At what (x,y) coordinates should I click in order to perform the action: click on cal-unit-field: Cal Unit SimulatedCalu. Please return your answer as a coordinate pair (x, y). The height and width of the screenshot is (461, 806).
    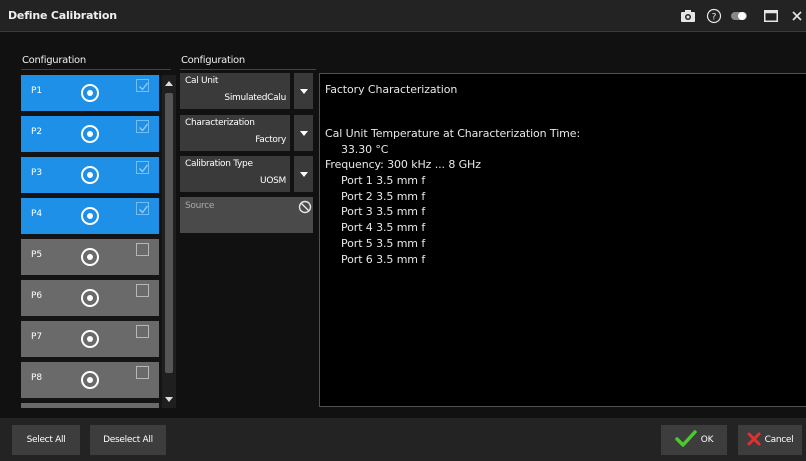
    Looking at the image, I should click on (235, 91).